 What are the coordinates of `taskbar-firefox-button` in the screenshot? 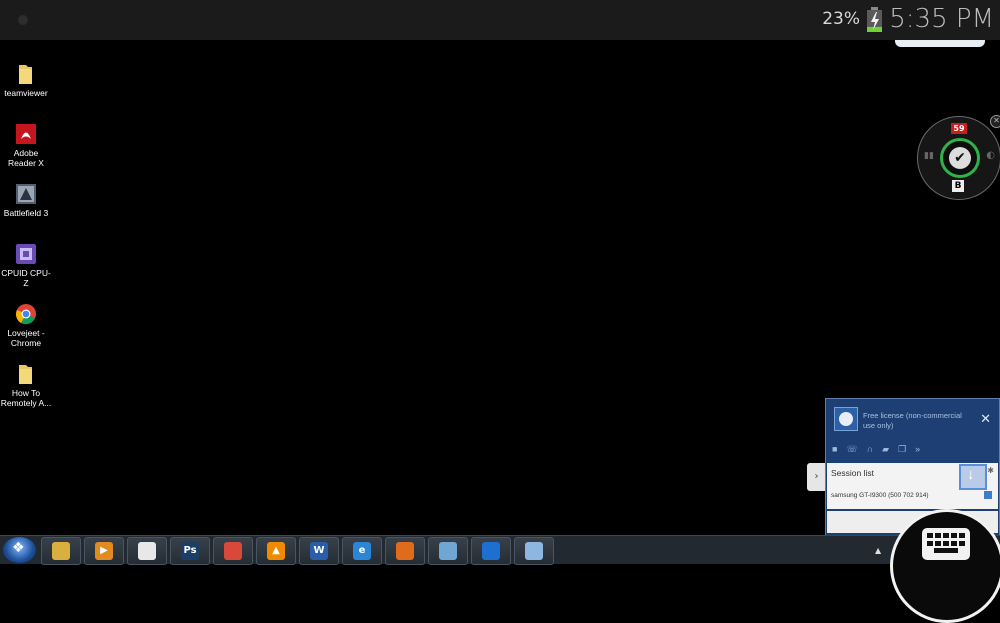 It's located at (405, 551).